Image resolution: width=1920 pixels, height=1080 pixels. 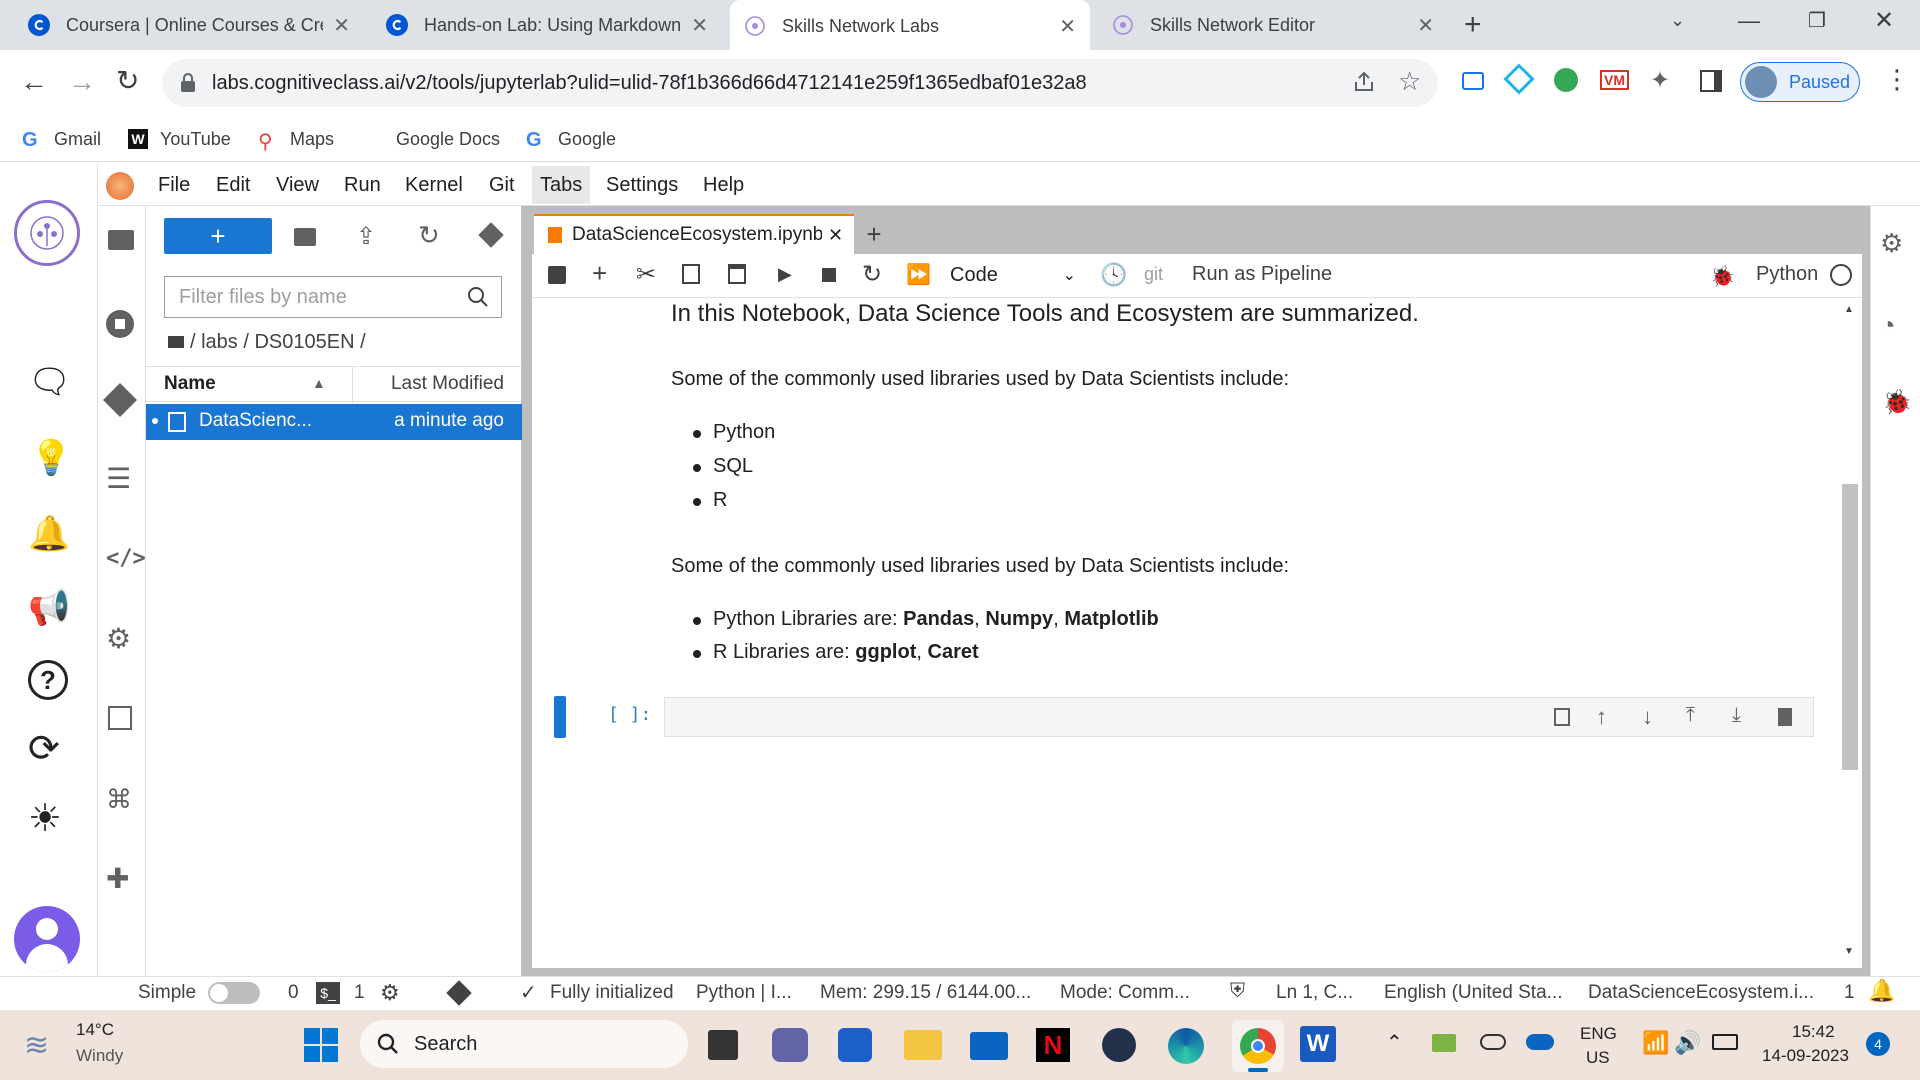 I want to click on tray-app-icon, so click(x=1444, y=1043).